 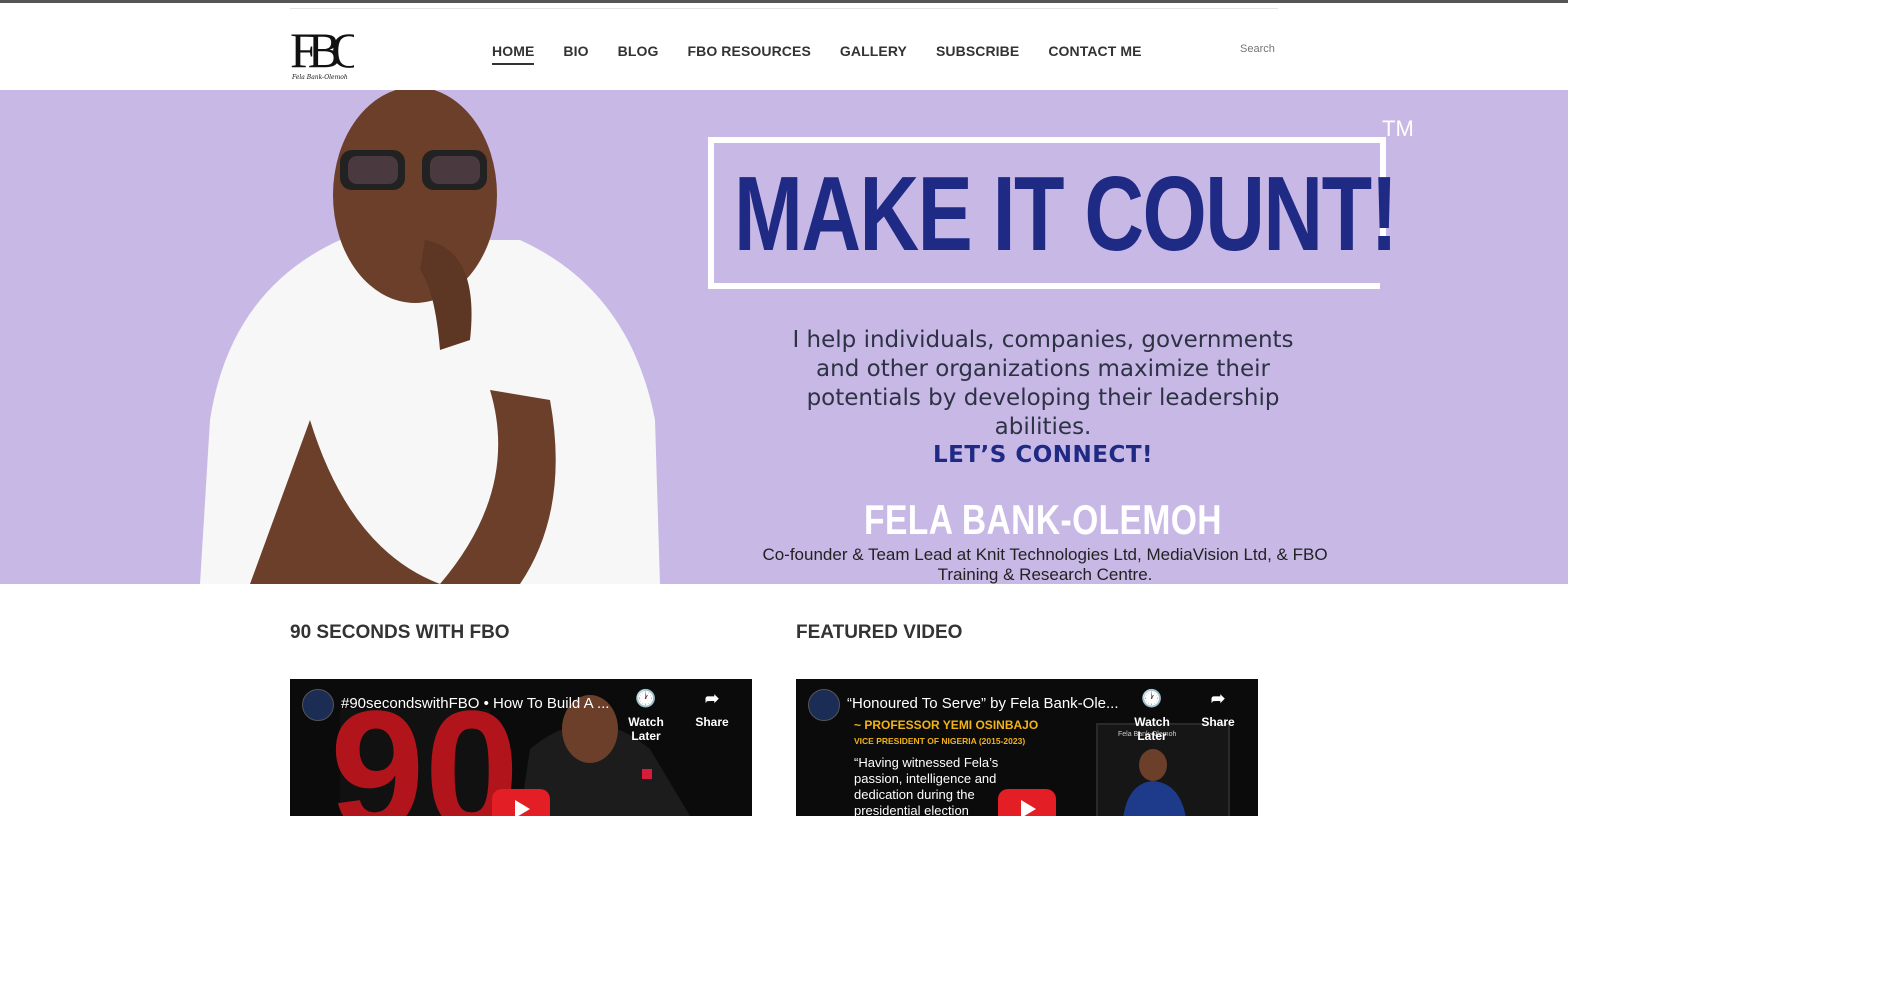 I want to click on portrait-image, so click(x=430, y=337).